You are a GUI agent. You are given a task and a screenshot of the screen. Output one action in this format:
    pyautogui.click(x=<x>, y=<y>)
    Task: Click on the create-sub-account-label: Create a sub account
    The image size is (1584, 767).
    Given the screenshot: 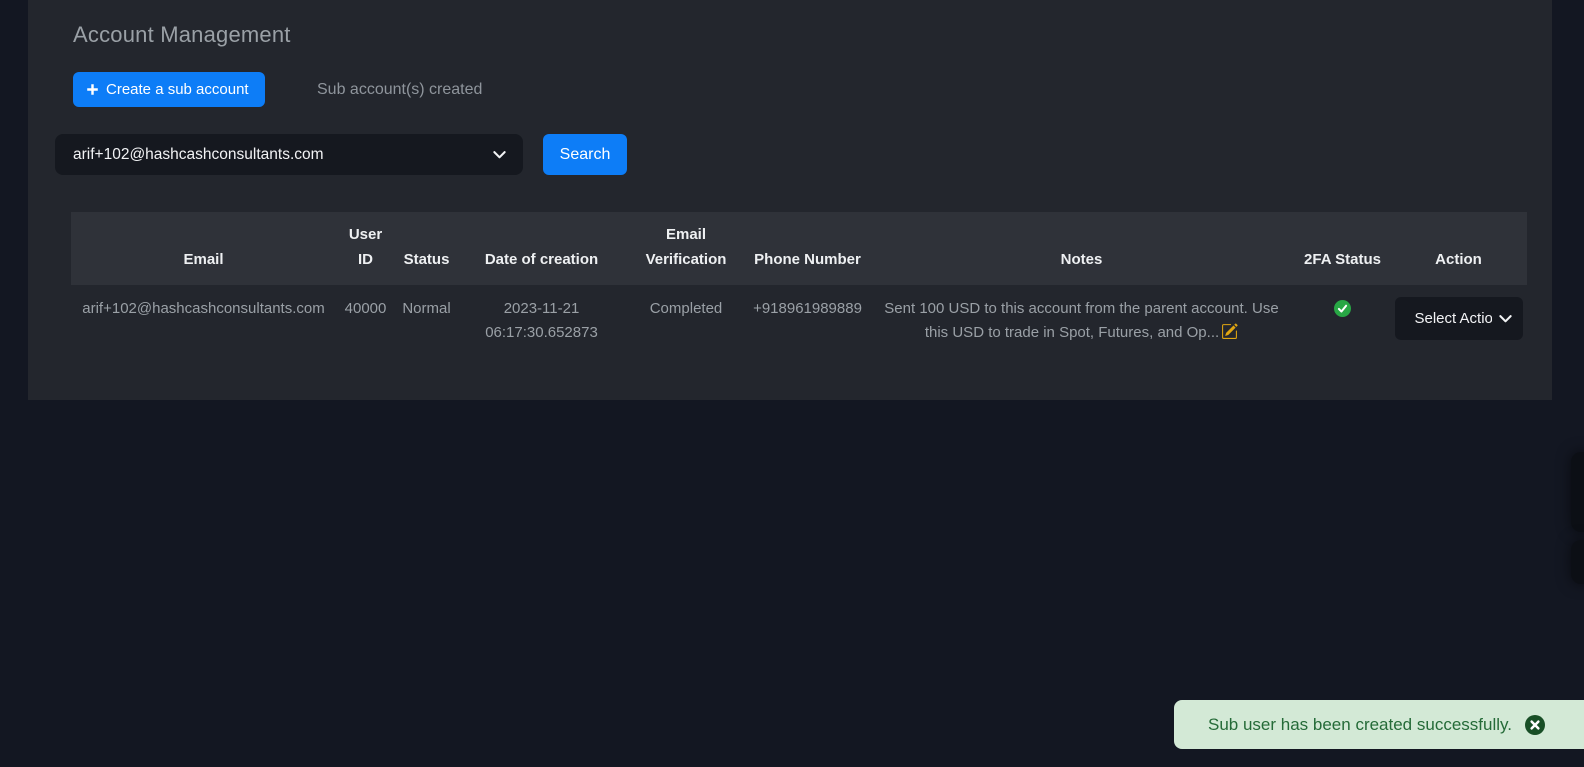 What is the action you would take?
    pyautogui.click(x=177, y=89)
    